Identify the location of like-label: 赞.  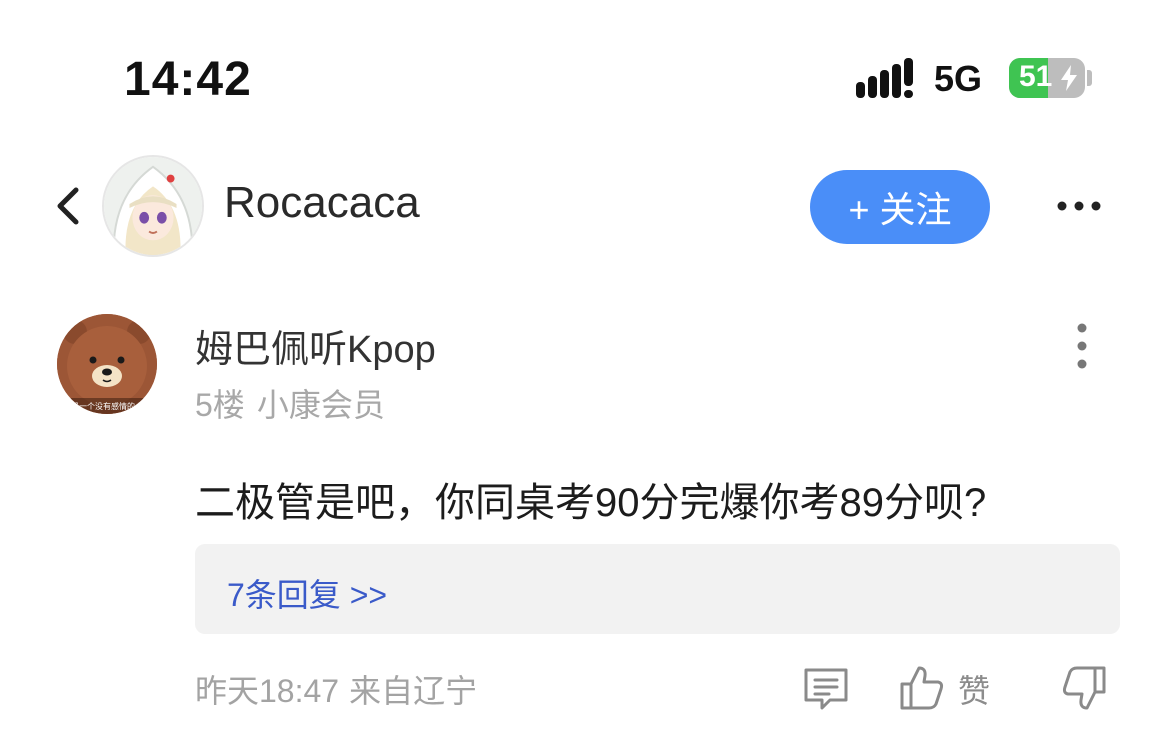
(974, 689).